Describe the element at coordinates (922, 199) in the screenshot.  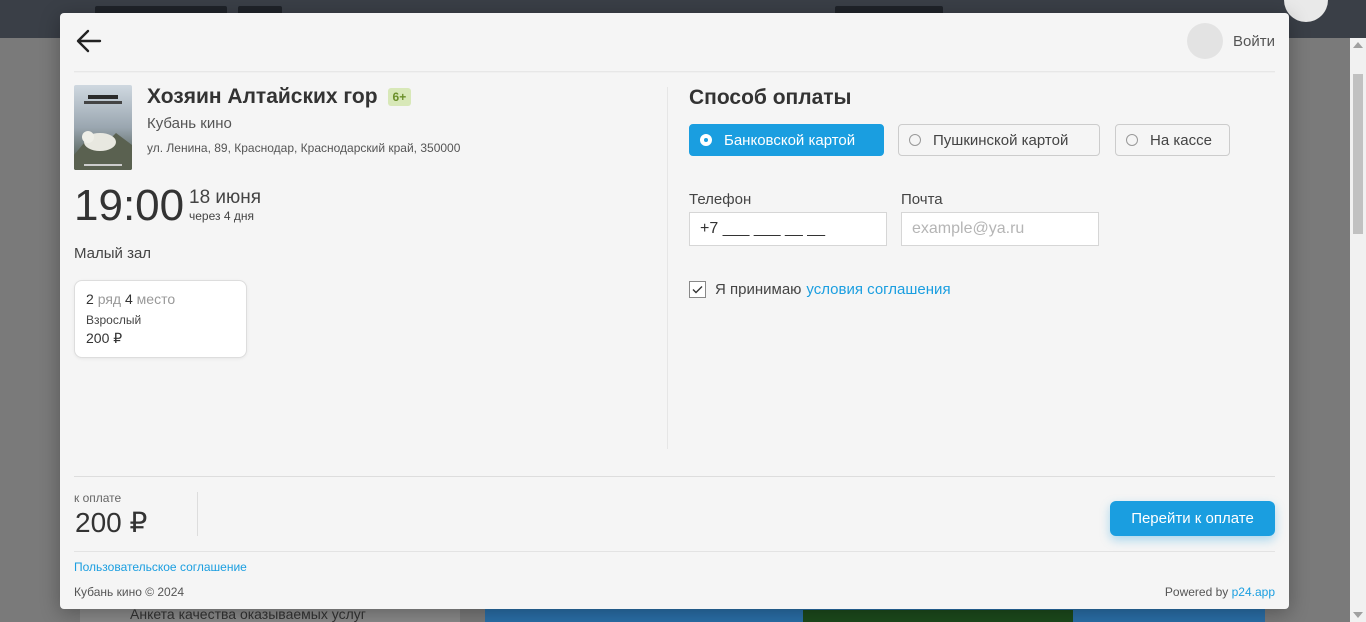
I see `email-label: Почта` at that location.